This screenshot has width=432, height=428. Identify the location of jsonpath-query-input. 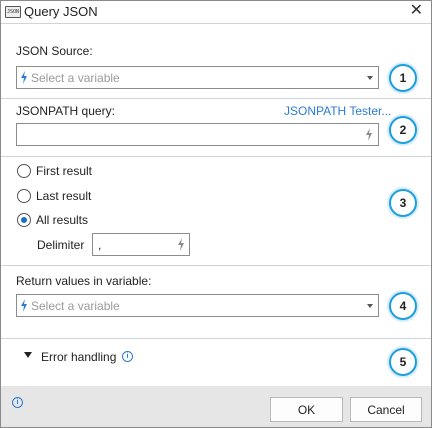
(197, 134).